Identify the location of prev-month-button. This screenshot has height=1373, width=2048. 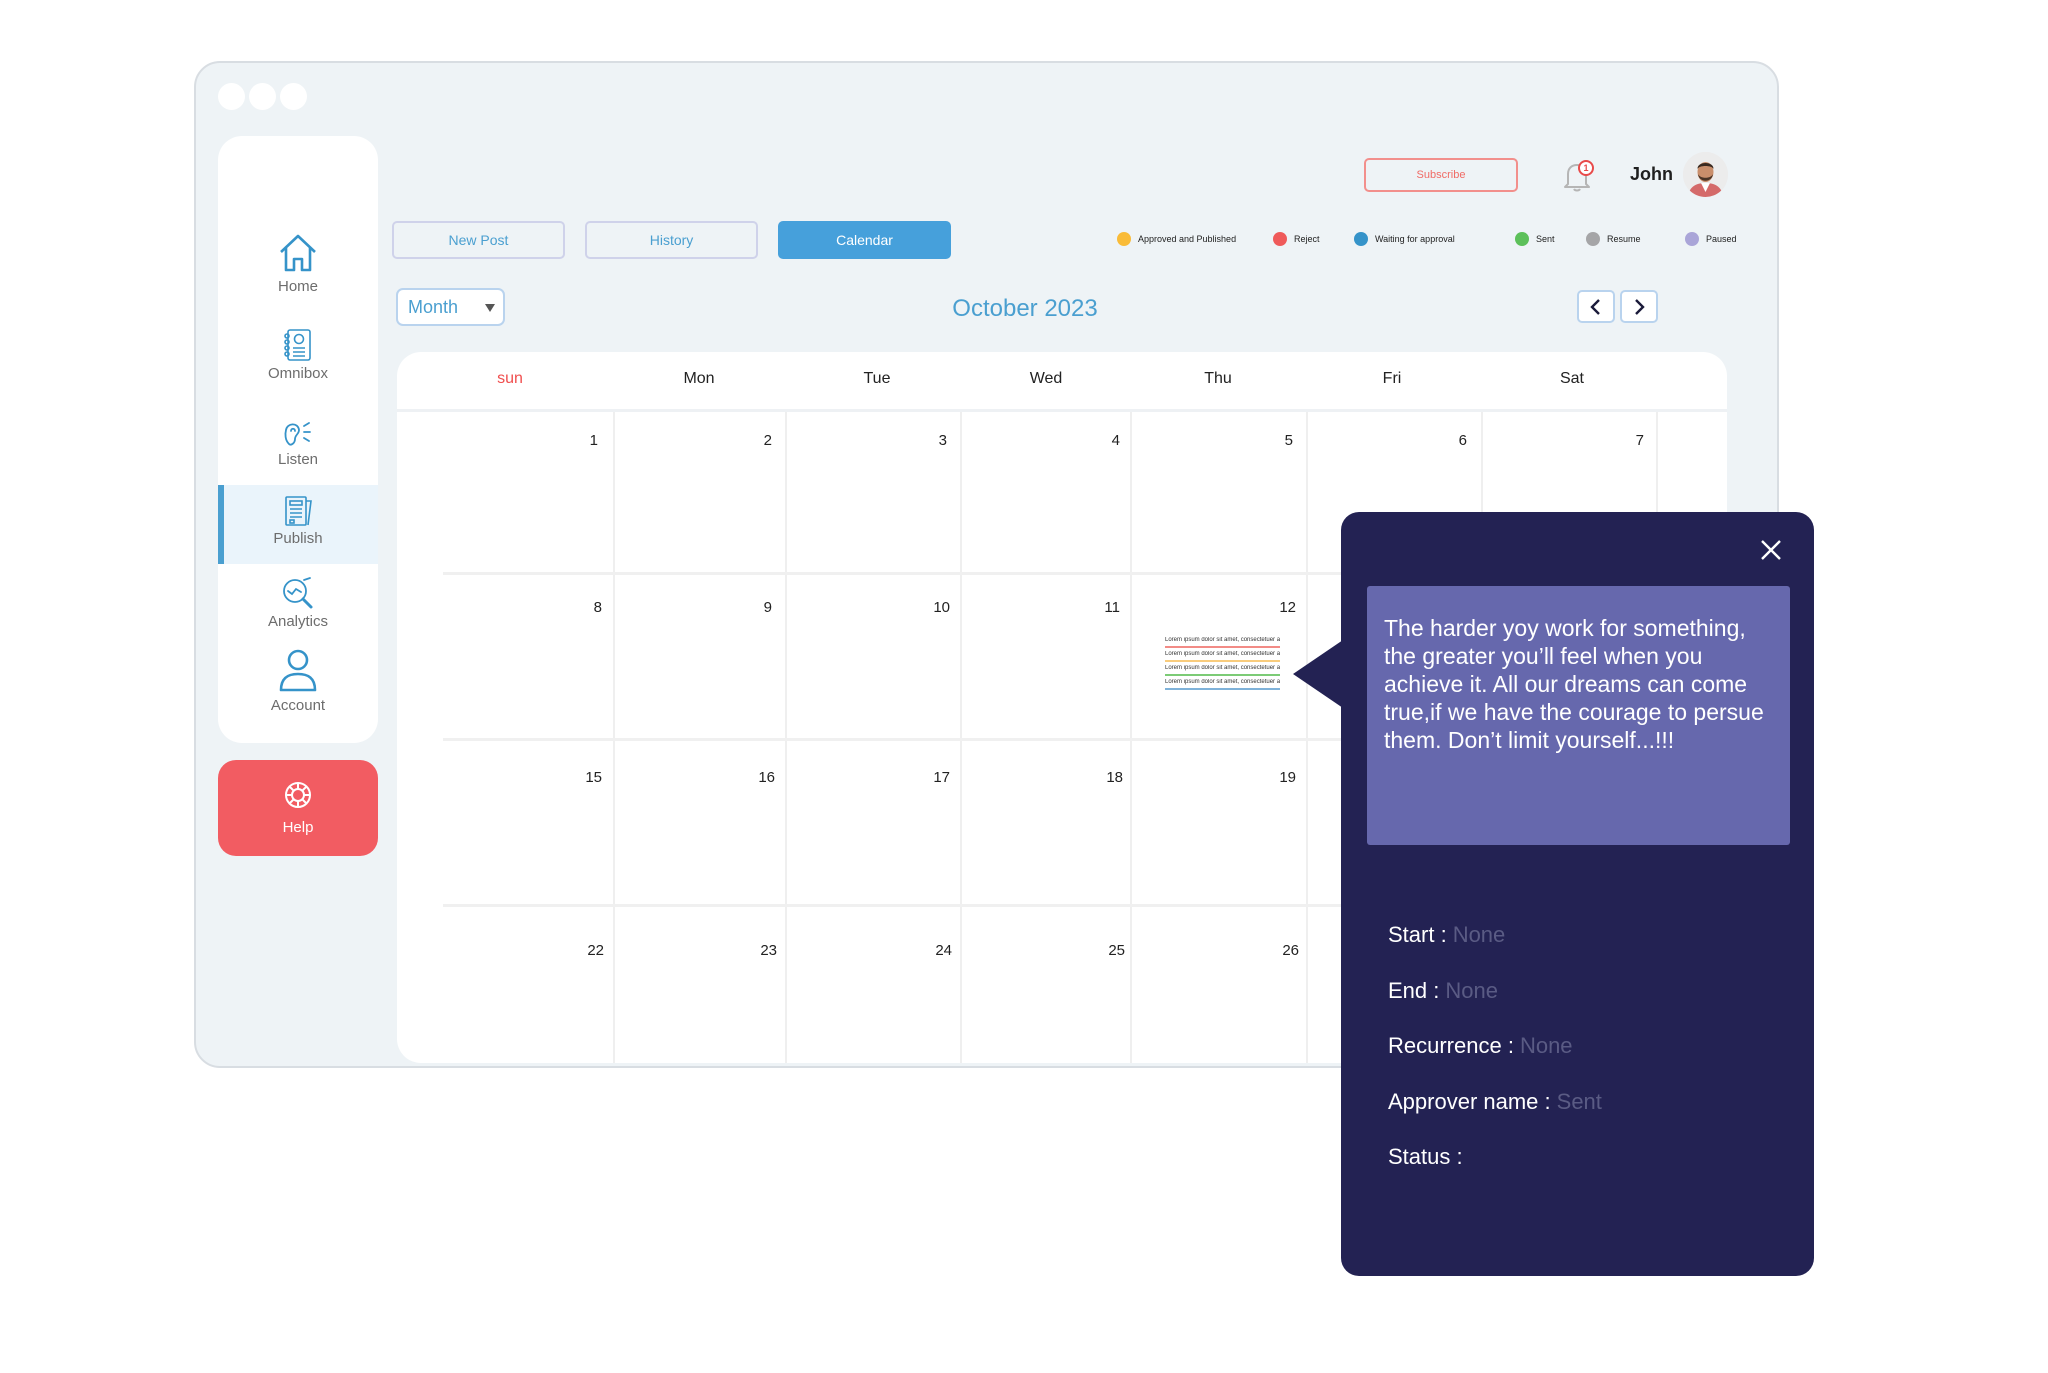
(1596, 306).